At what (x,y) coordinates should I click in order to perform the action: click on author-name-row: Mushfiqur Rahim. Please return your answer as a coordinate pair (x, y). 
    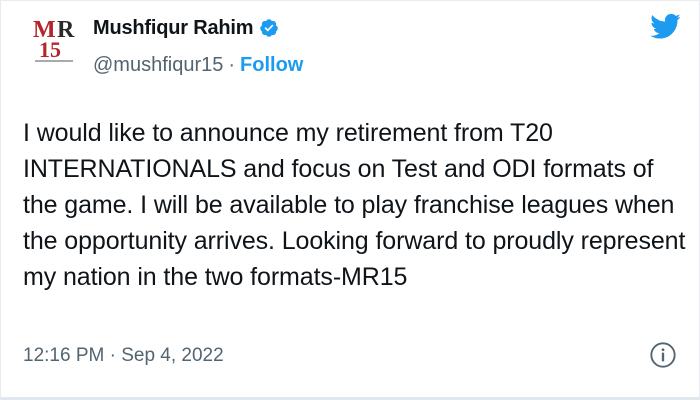
    Looking at the image, I should click on (198, 28).